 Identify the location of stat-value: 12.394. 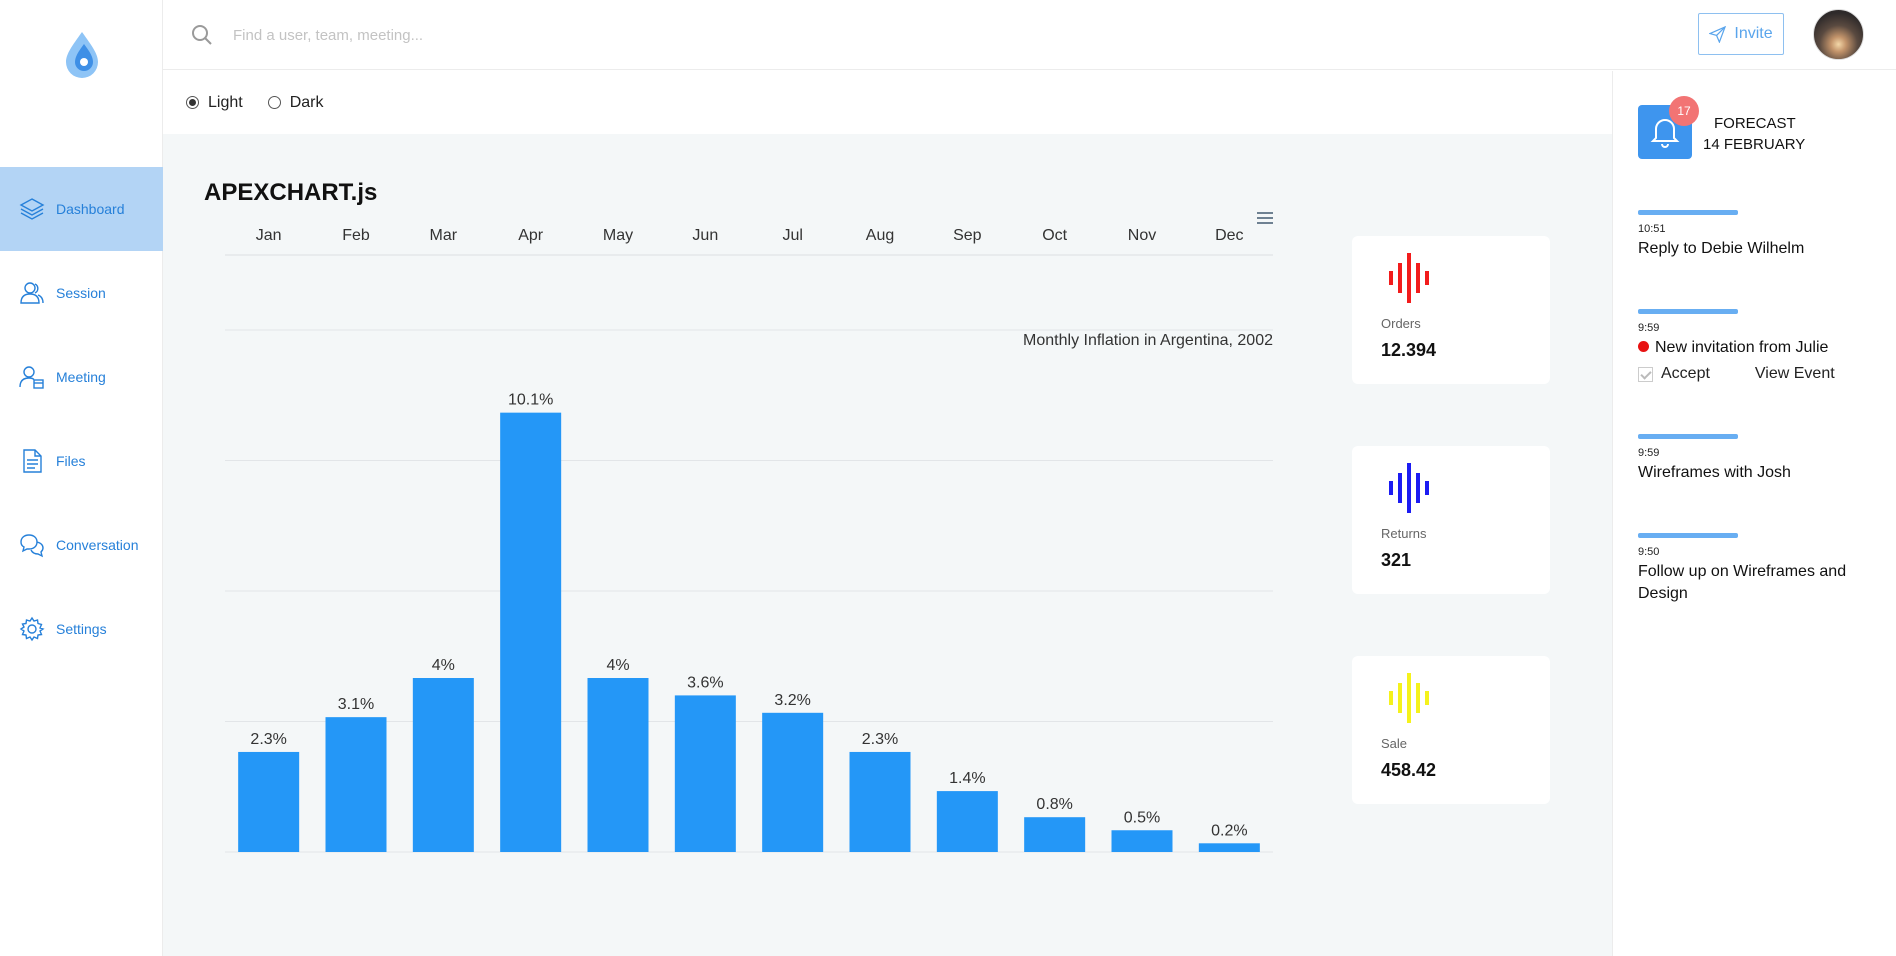
(1409, 350).